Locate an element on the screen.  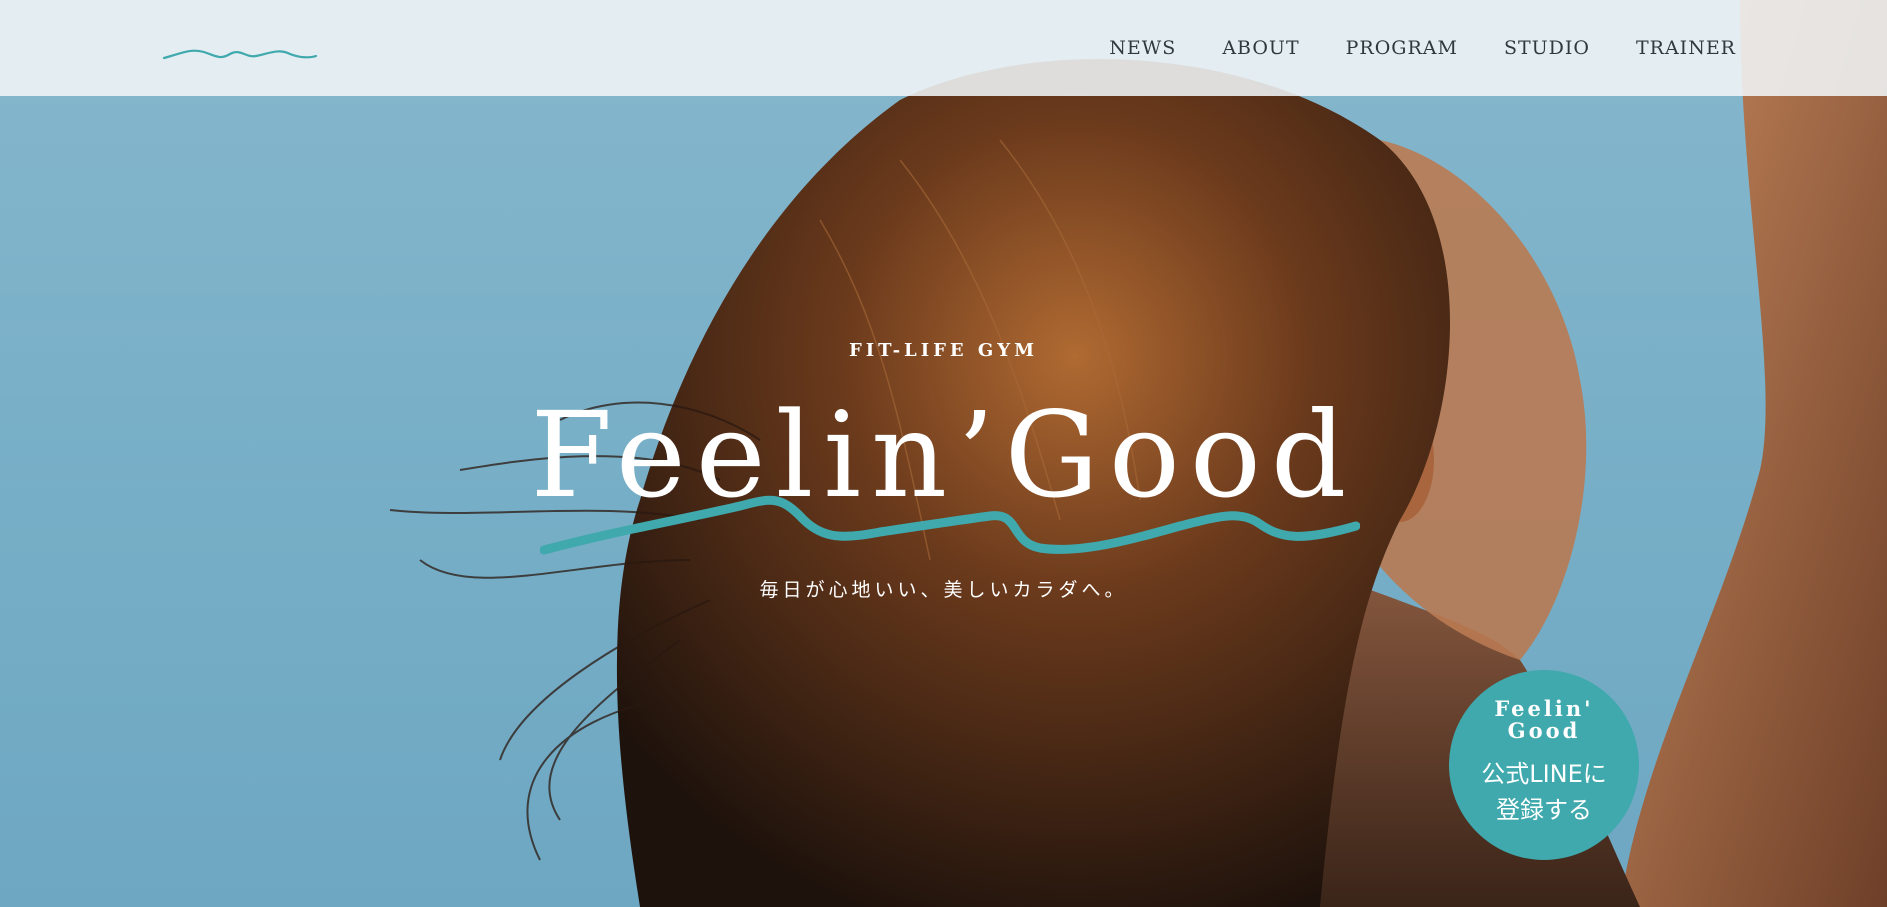
hero-eyebrow: FIT-LIFE GYM is located at coordinates (943, 350).